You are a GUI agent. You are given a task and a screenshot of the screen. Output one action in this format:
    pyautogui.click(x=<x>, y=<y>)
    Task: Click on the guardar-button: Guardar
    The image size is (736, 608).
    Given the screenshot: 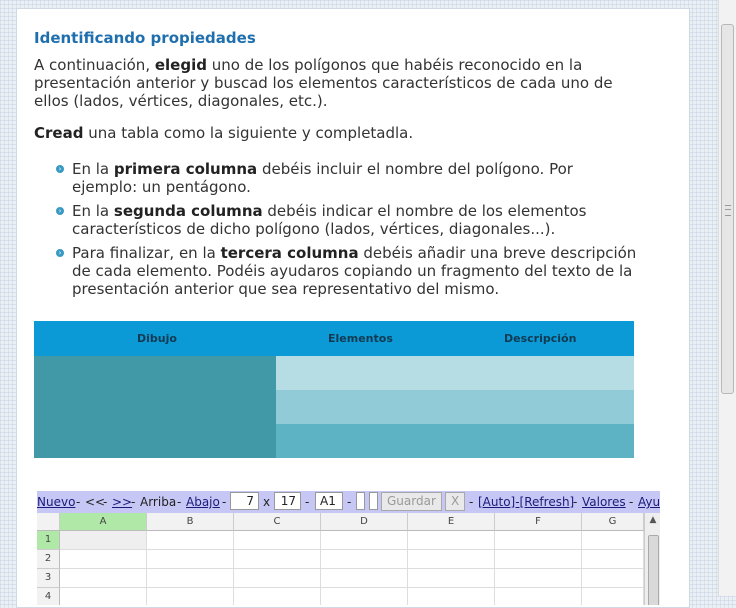 What is the action you would take?
    pyautogui.click(x=411, y=501)
    